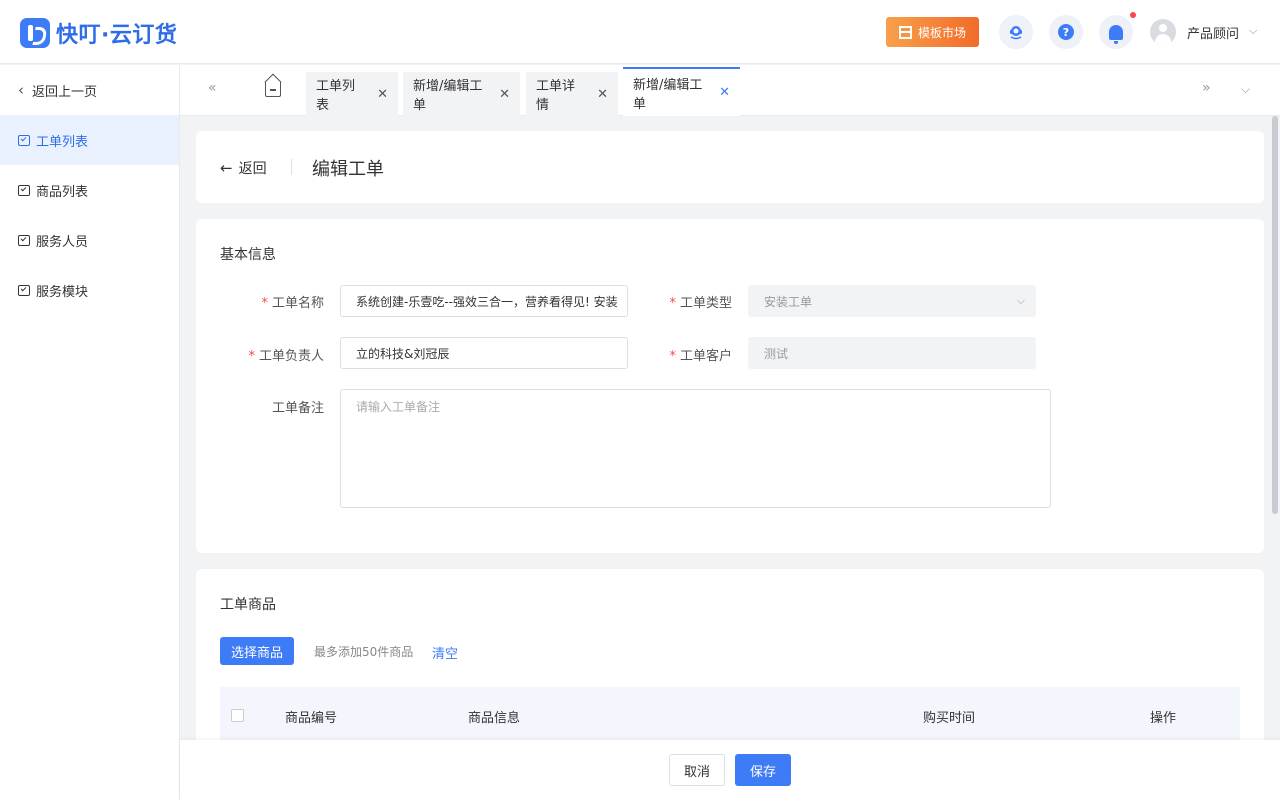 The width and height of the screenshot is (1280, 800). Describe the element at coordinates (336, 96) in the screenshot. I see `tab-label: 工单列表` at that location.